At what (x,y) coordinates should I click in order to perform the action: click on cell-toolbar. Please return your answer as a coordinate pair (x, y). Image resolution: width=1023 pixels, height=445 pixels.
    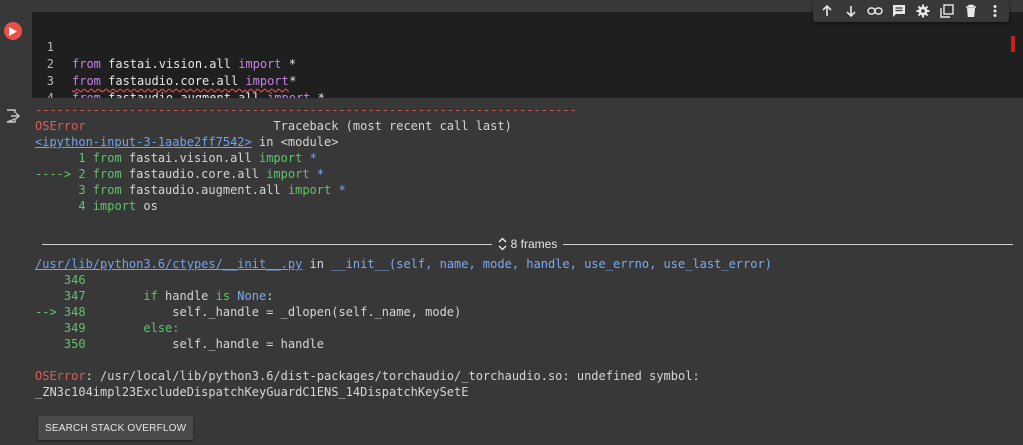
    Looking at the image, I should click on (911, 11).